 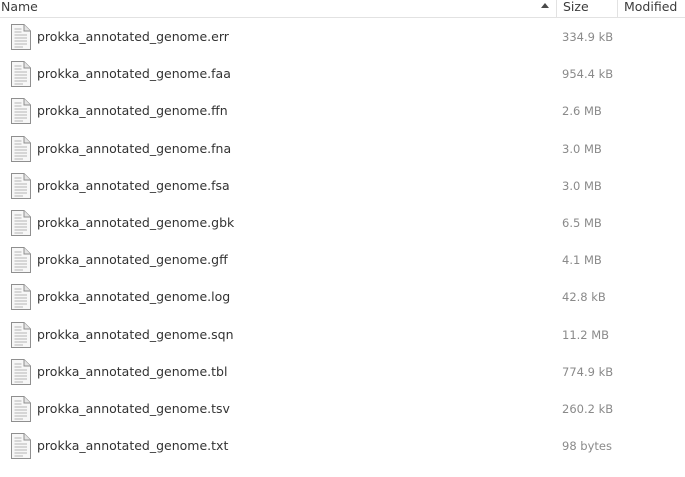 I want to click on file-name: prokka_annotated_genome.gff, so click(x=132, y=260).